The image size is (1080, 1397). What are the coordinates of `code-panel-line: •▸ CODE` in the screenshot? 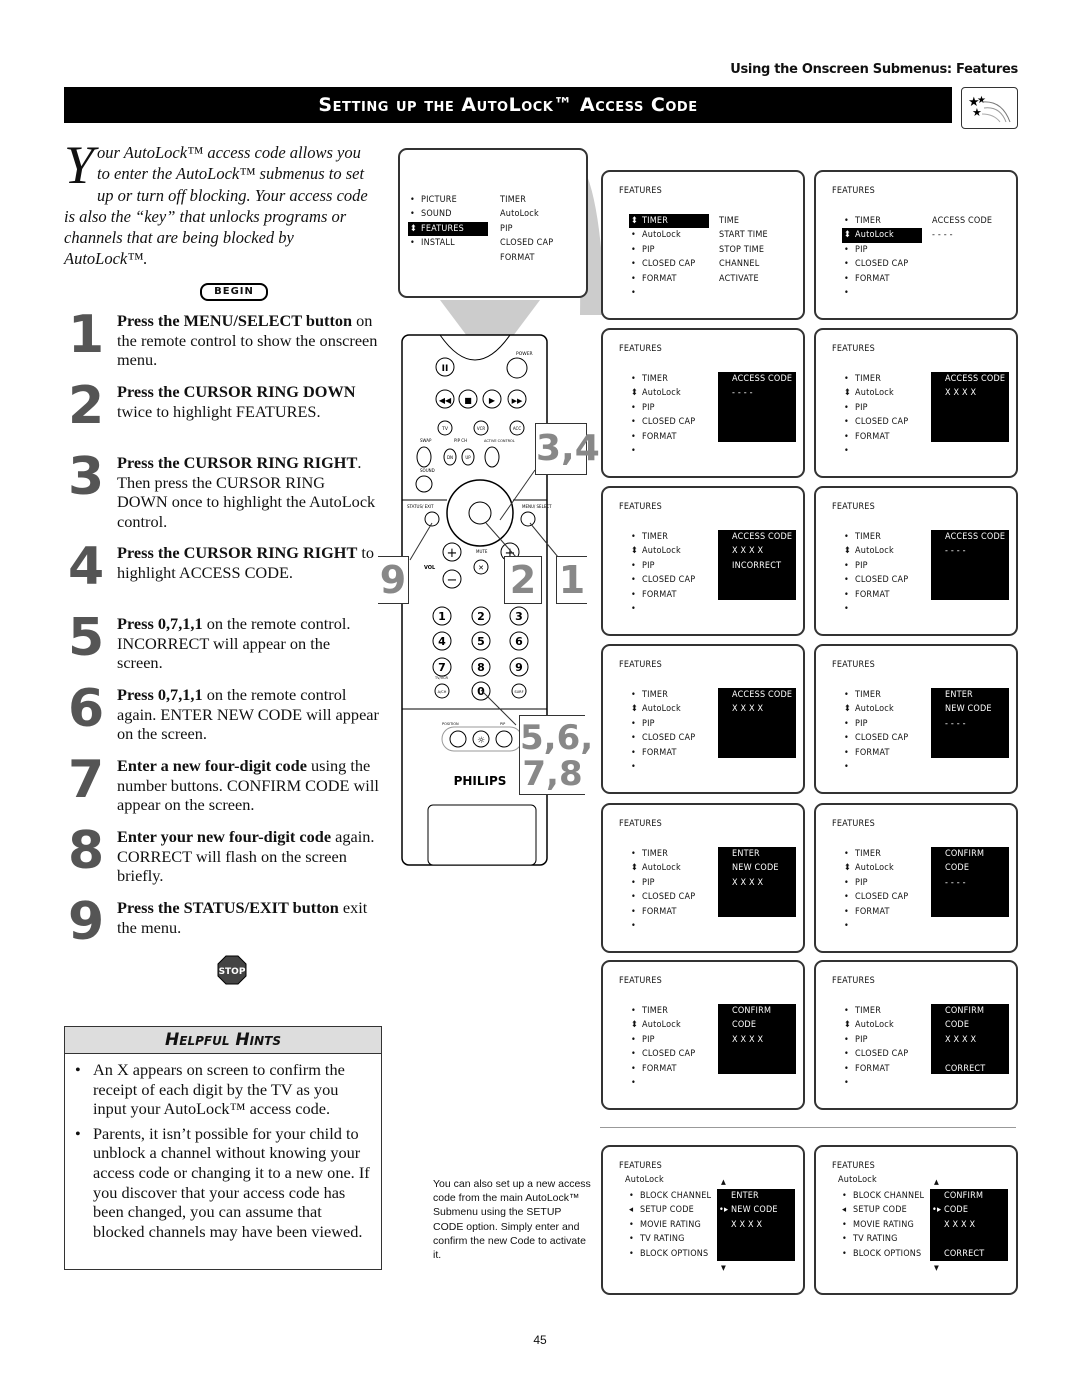 It's located at (969, 1210).